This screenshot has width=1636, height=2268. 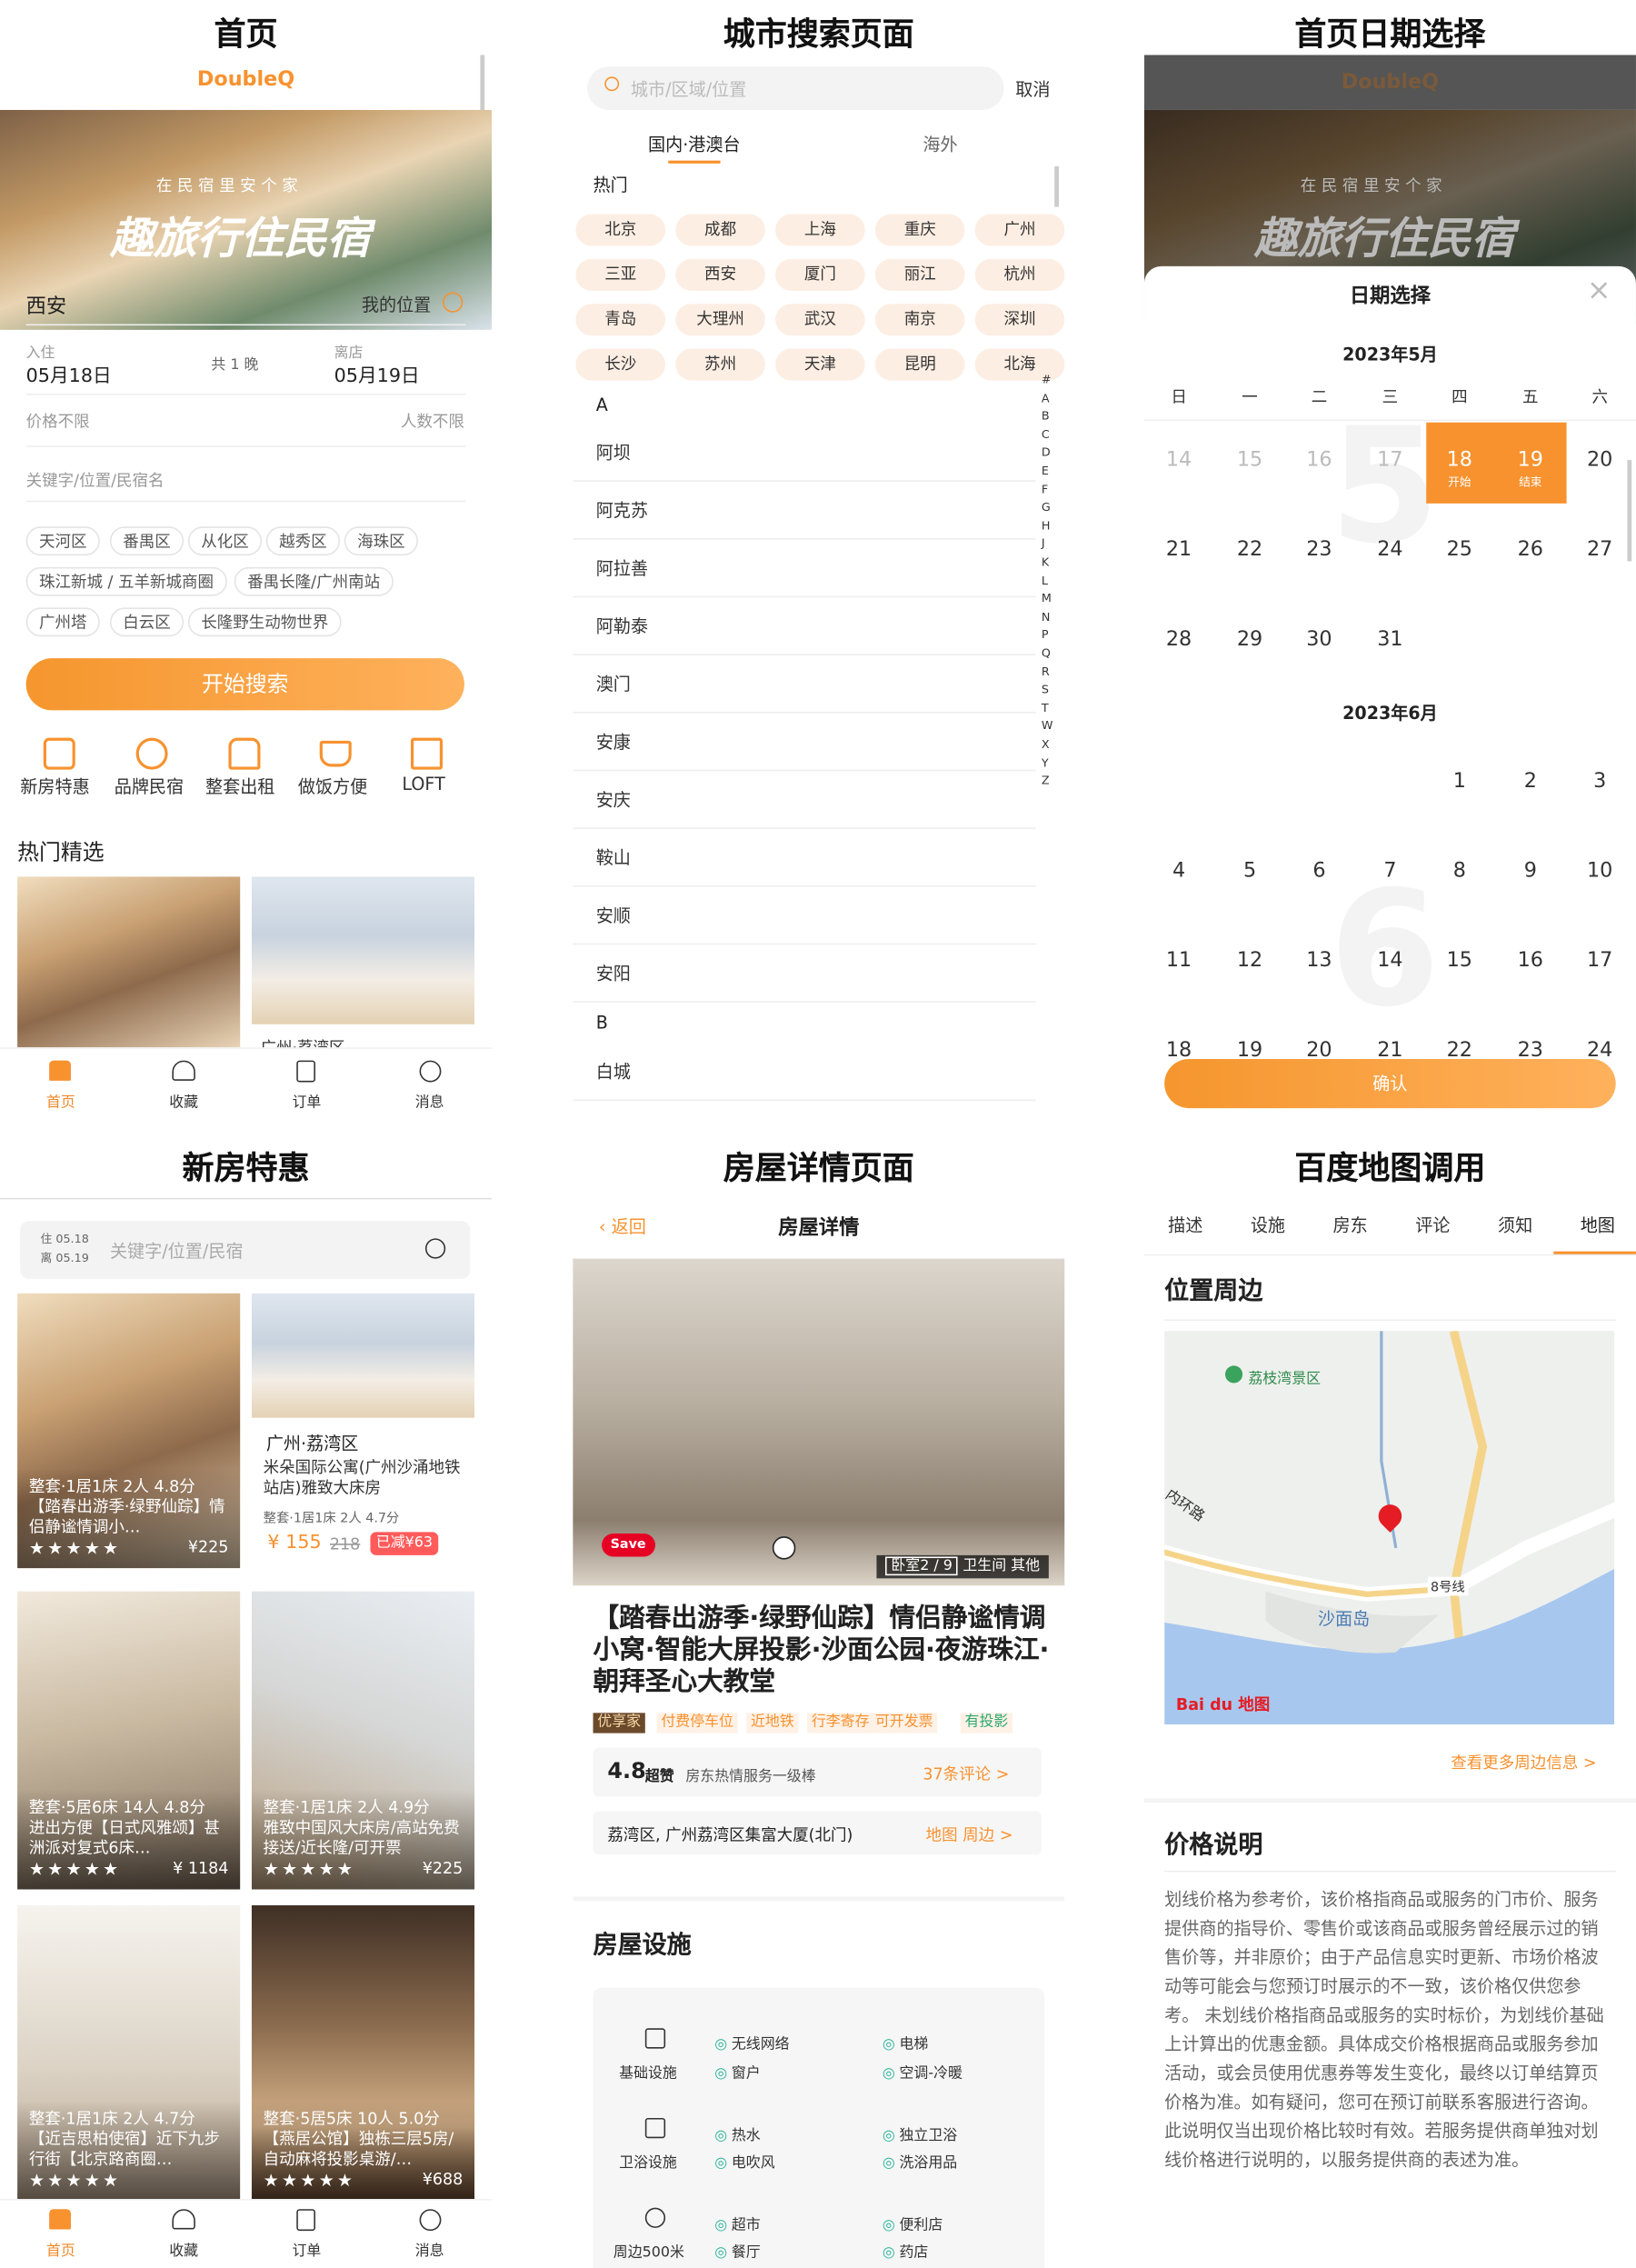 What do you see at coordinates (1320, 640) in the screenshot?
I see `calendar-day: 30` at bounding box center [1320, 640].